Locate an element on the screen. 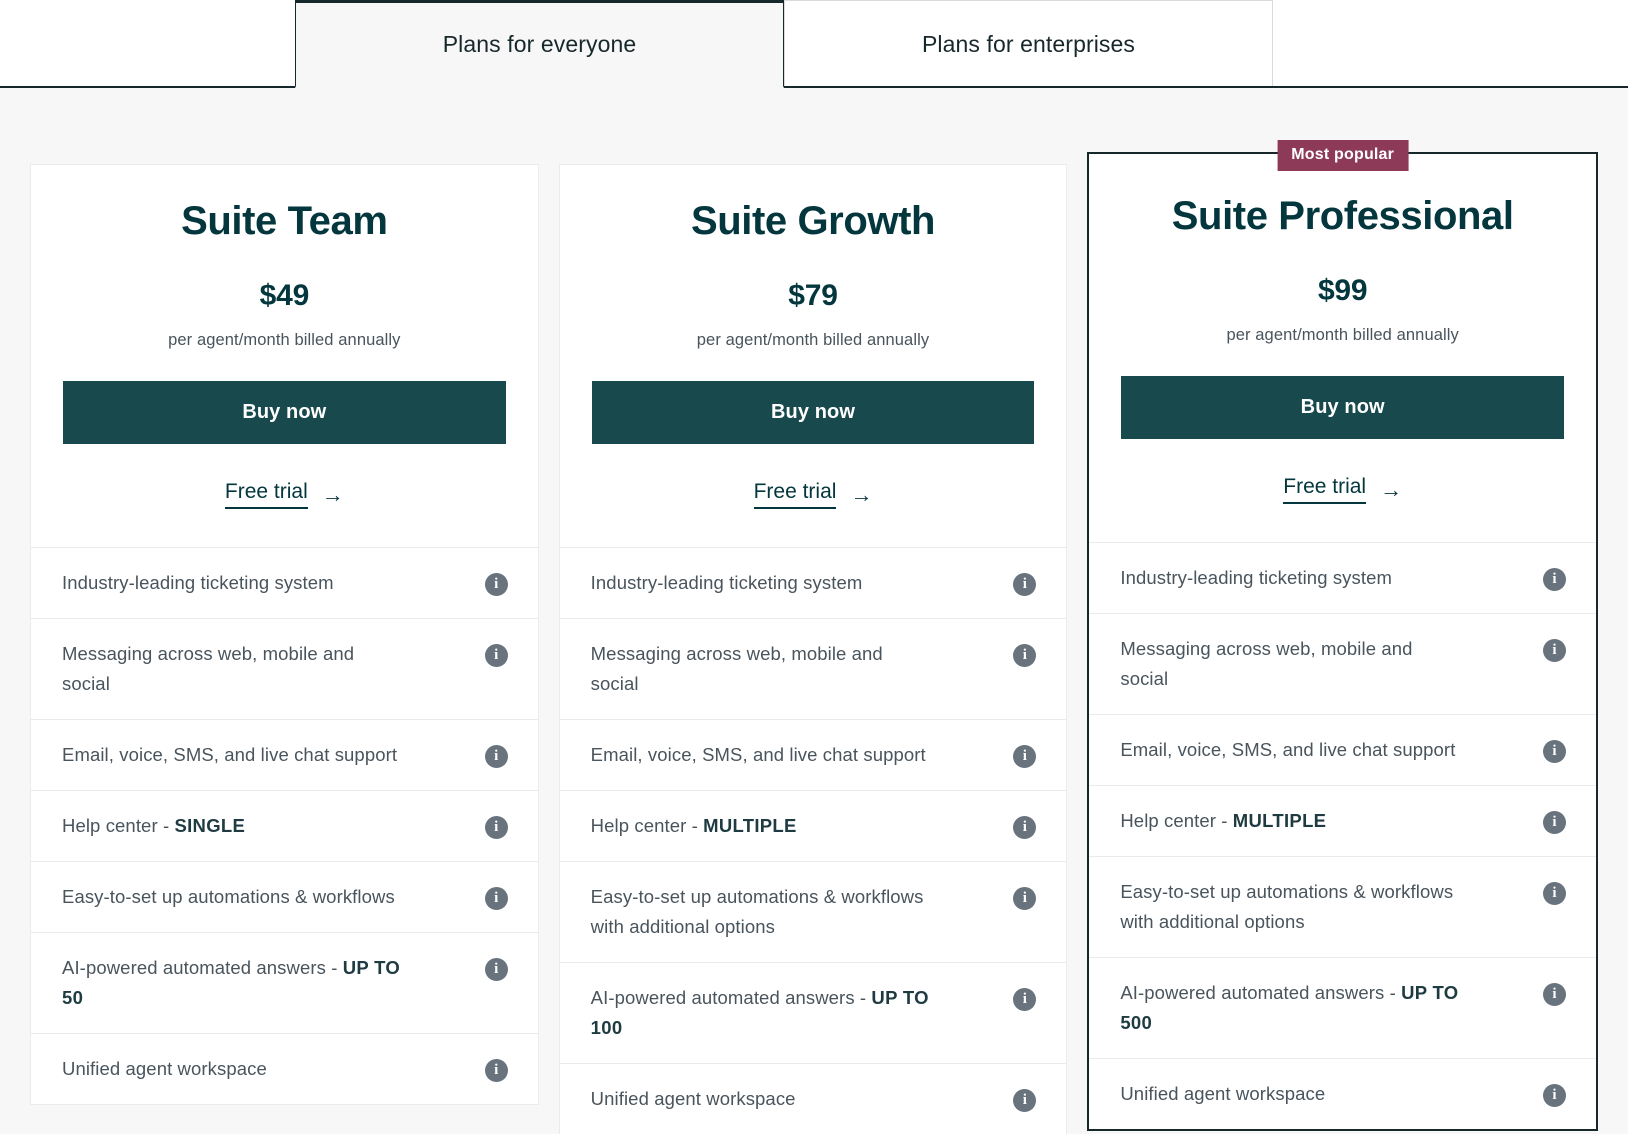 The image size is (1628, 1134). tab-plans-for-enterprises: Plans for enterprises is located at coordinates (1028, 44).